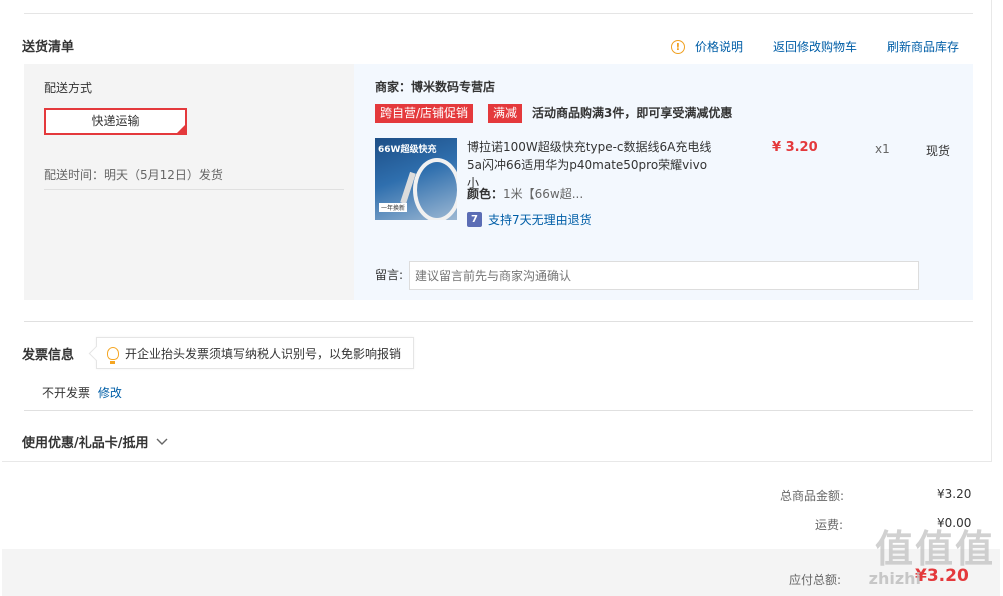  What do you see at coordinates (68, 88) in the screenshot?
I see `delivery-method-label: 配送方式` at bounding box center [68, 88].